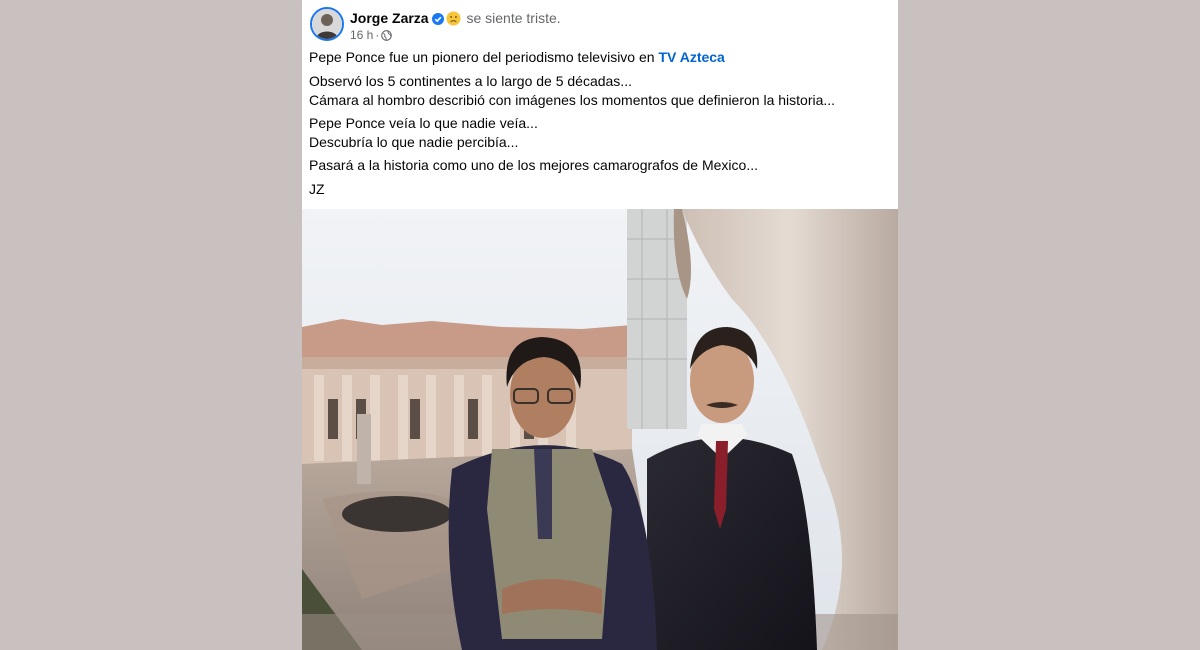  Describe the element at coordinates (437, 20) in the screenshot. I see `verified-badge-icon` at that location.